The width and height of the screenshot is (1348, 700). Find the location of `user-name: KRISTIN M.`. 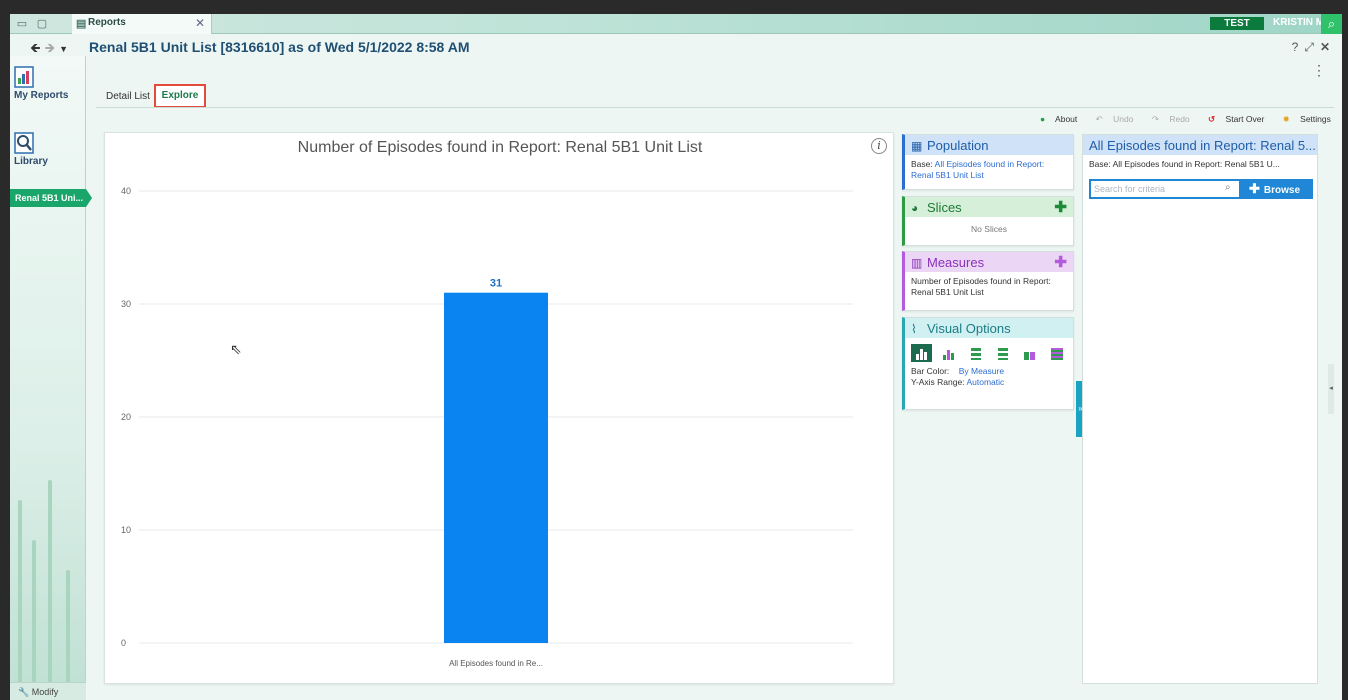

user-name: KRISTIN M. is located at coordinates (1300, 22).